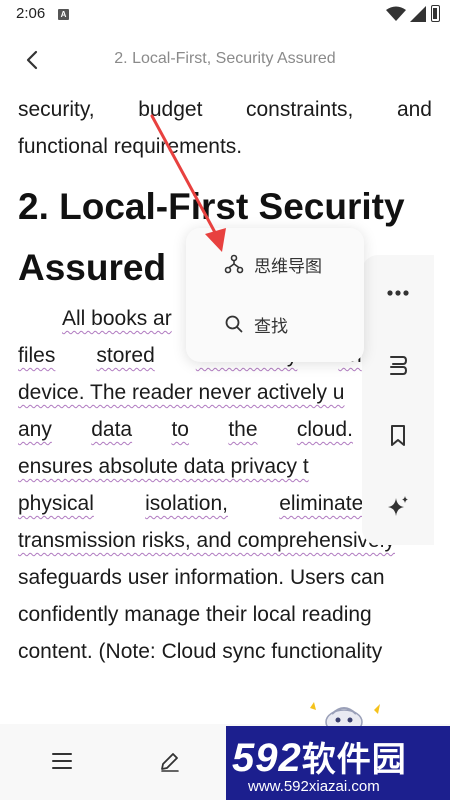 The image size is (450, 800). What do you see at coordinates (117, 318) in the screenshot?
I see `selected-text: All books ar` at bounding box center [117, 318].